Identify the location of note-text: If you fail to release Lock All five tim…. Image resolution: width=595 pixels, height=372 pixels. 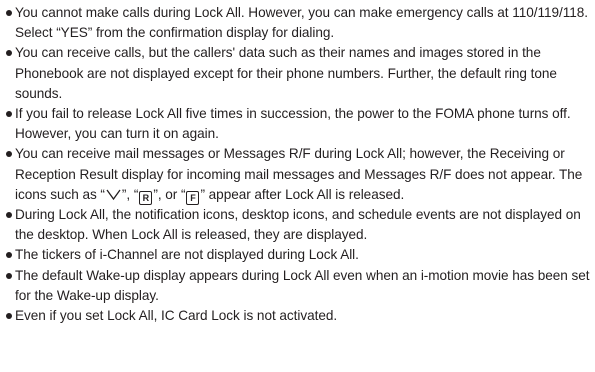
(293, 124).